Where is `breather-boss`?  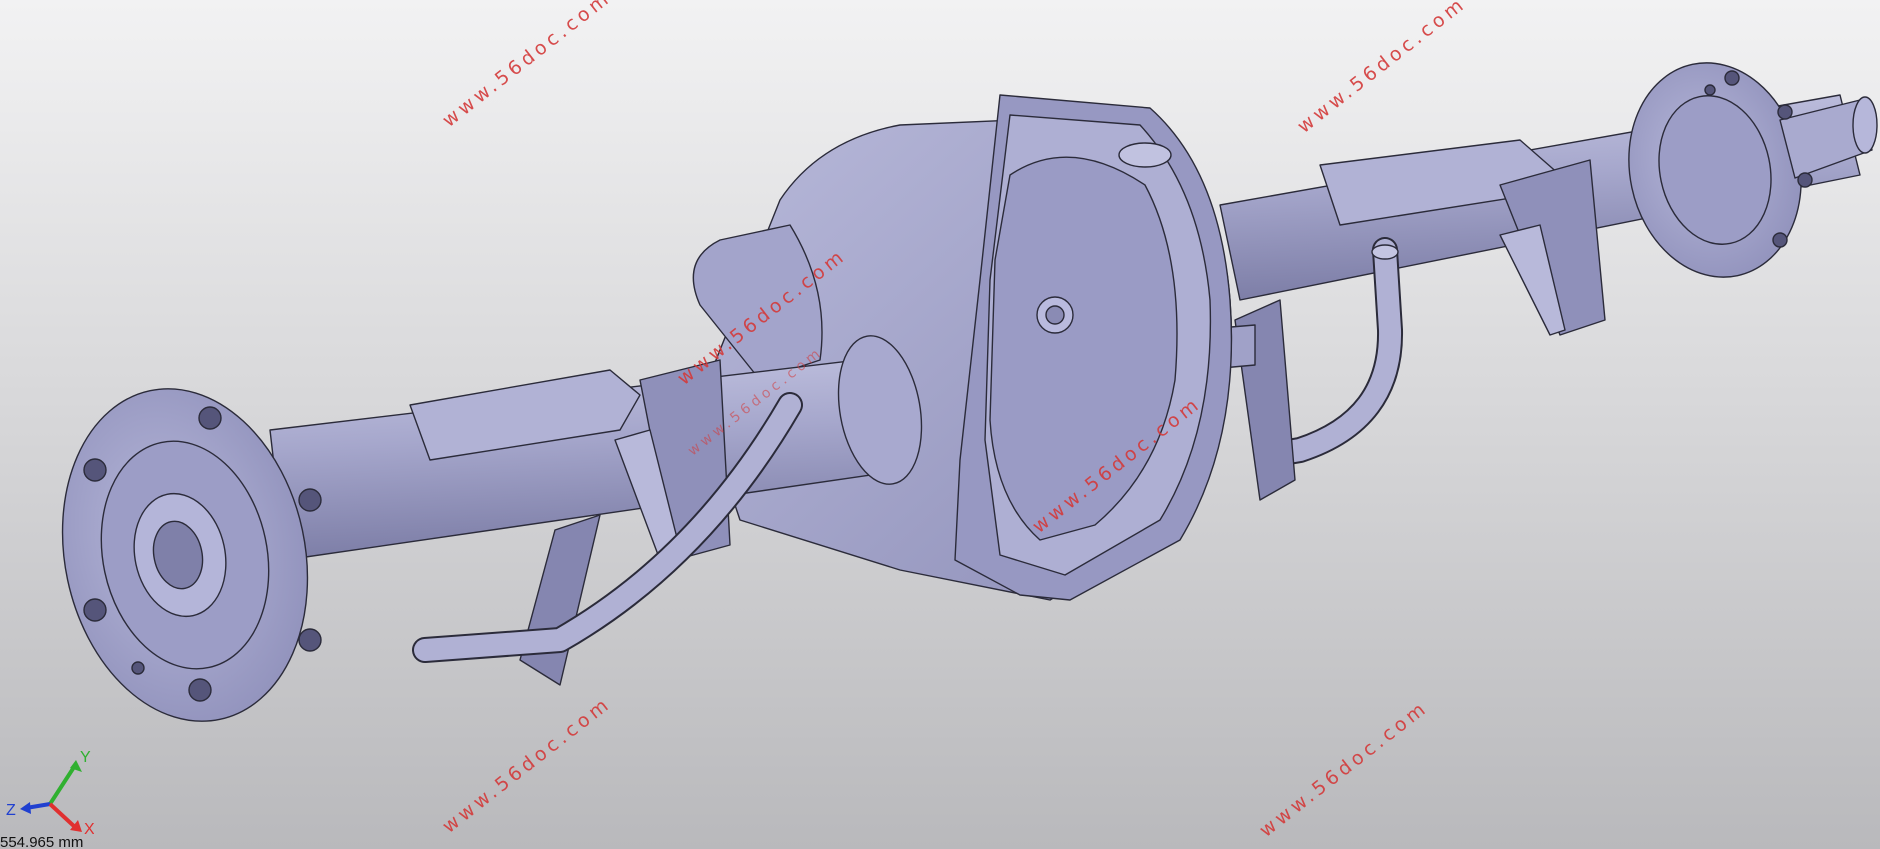
breather-boss is located at coordinates (1145, 155).